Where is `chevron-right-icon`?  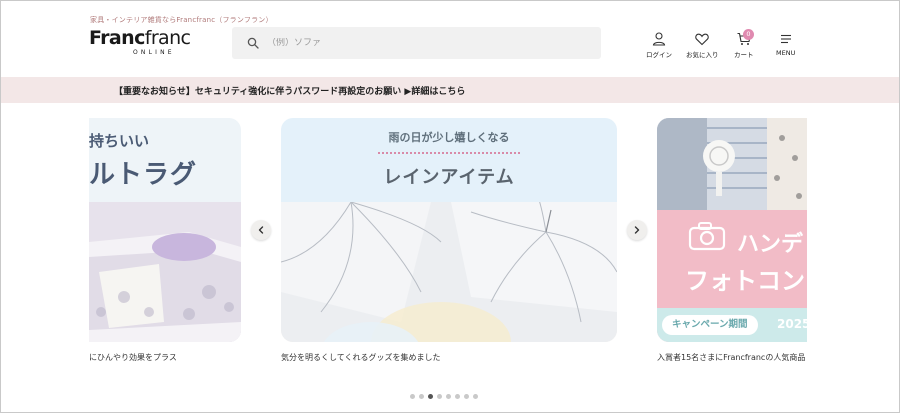 chevron-right-icon is located at coordinates (637, 230).